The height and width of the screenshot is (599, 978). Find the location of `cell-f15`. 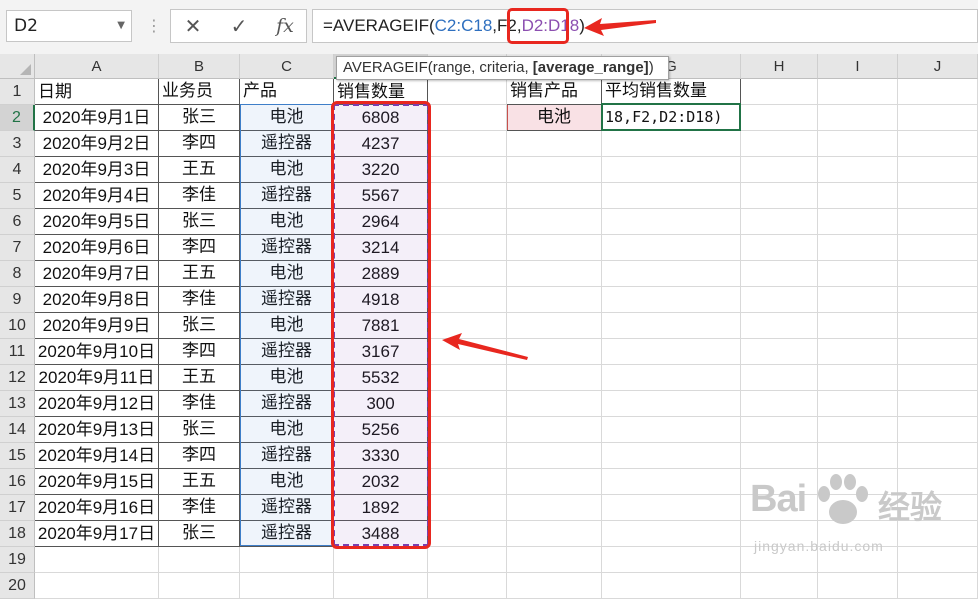

cell-f15 is located at coordinates (554, 456).